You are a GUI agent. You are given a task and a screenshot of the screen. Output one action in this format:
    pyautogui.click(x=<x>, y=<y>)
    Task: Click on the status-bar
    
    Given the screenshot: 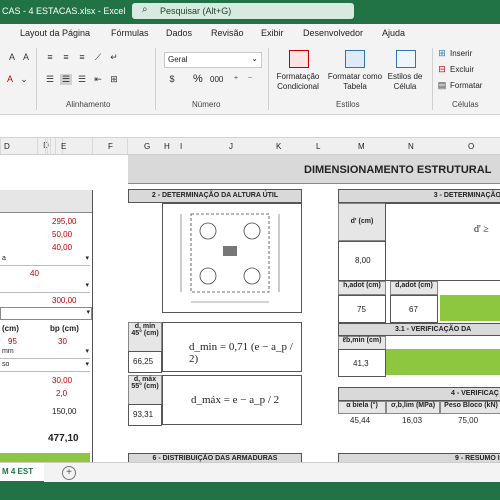 What is the action you would take?
    pyautogui.click(x=250, y=491)
    